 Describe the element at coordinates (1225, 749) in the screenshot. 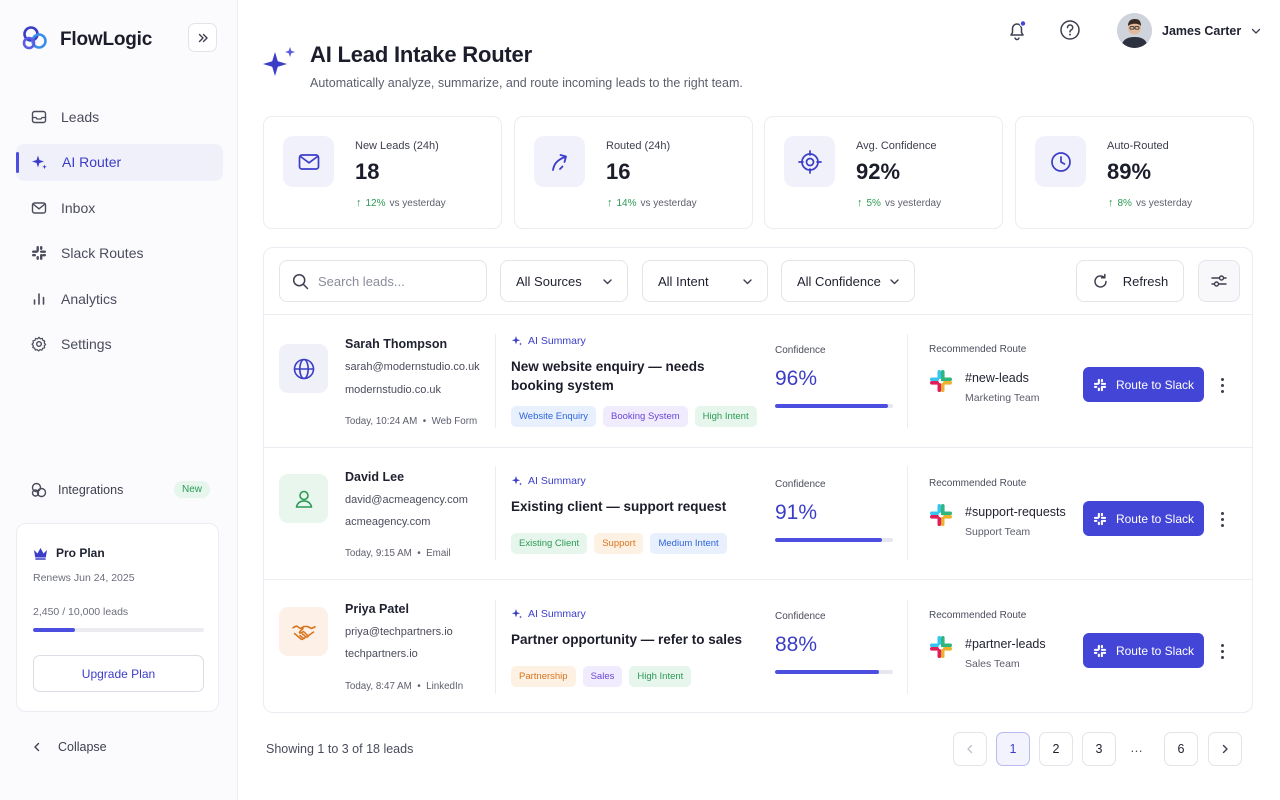

I see `next-page-button` at that location.